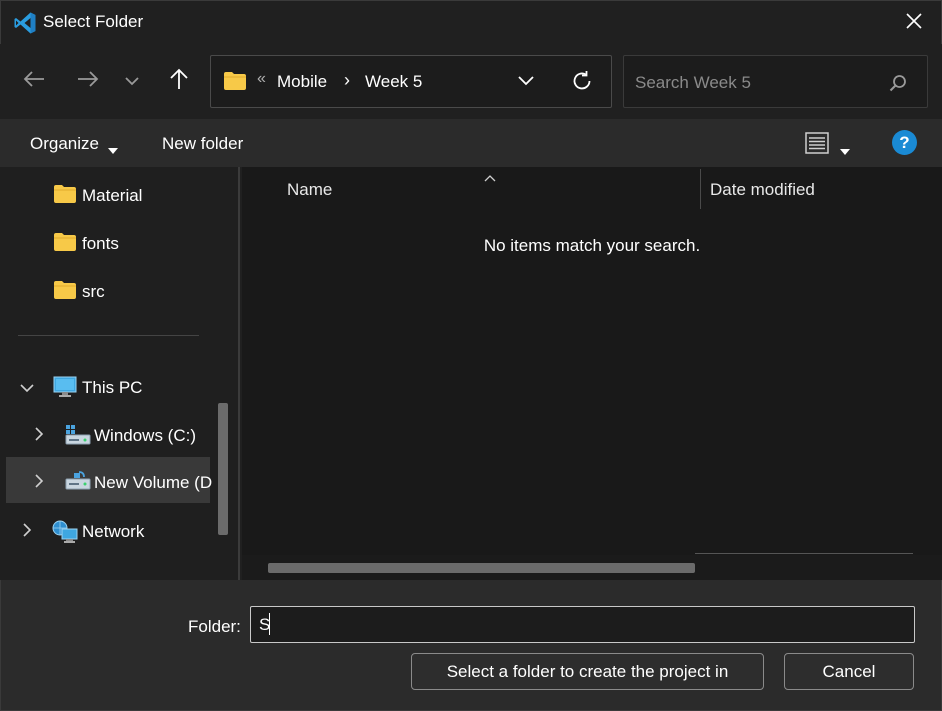 The height and width of the screenshot is (711, 942). I want to click on close-icon, so click(914, 23).